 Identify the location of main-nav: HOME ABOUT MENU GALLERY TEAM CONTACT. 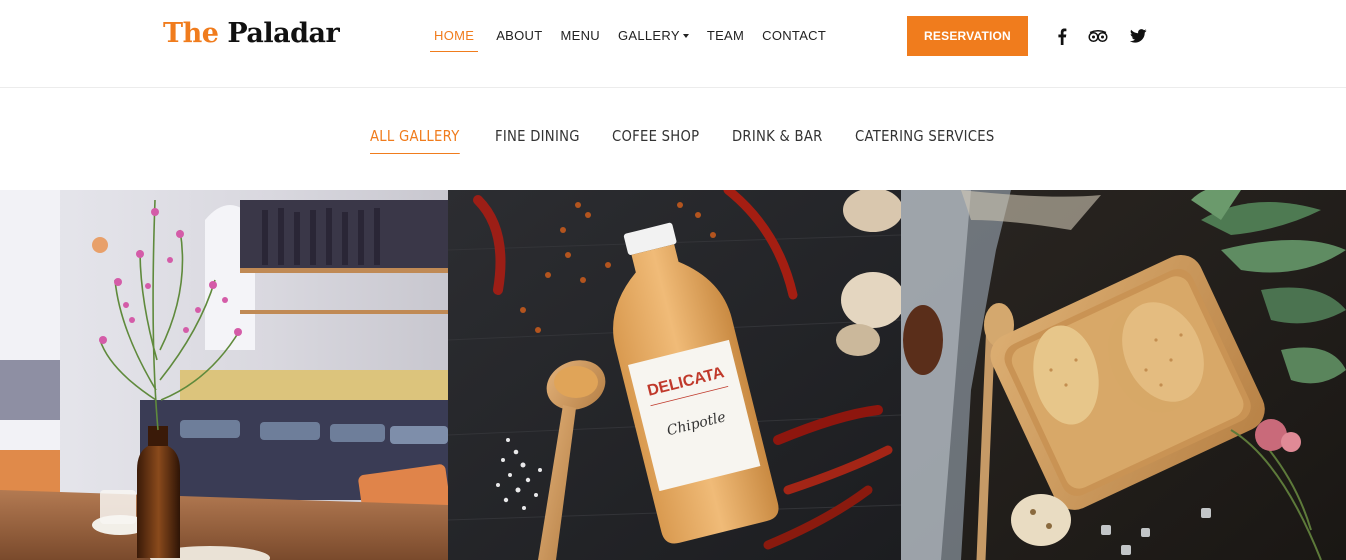
(637, 37).